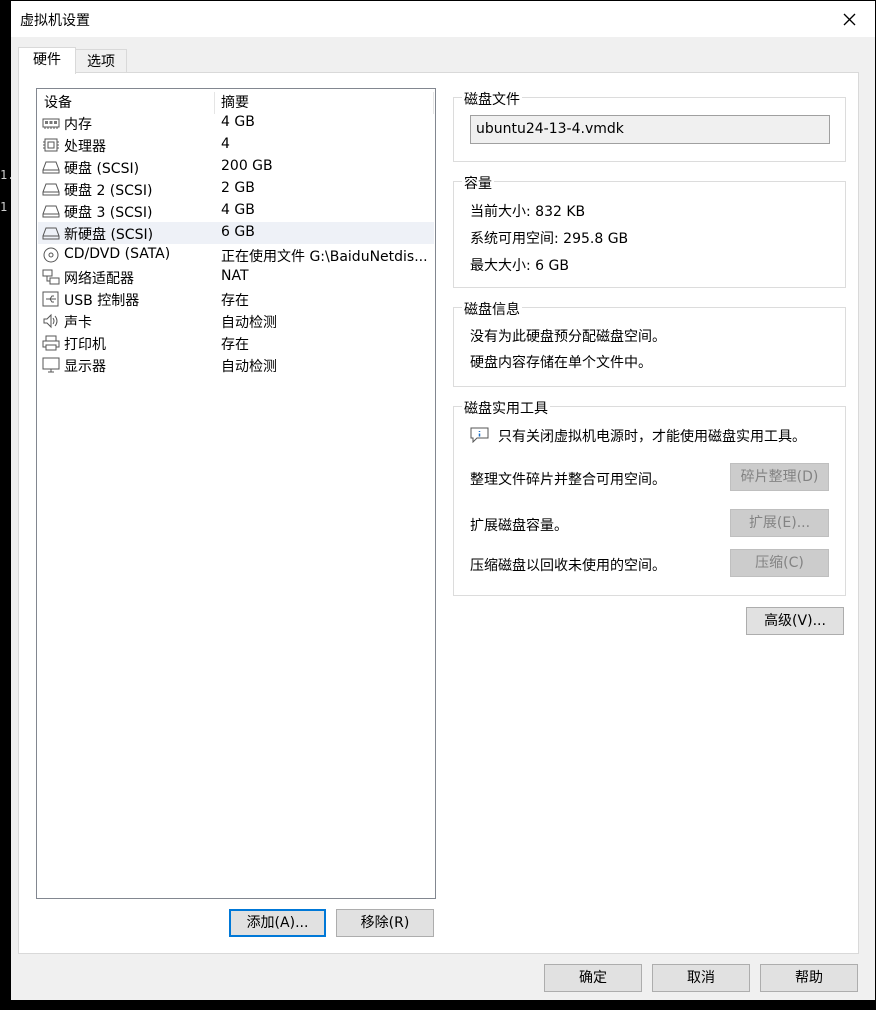 The image size is (876, 1010). Describe the element at coordinates (58, 102) in the screenshot. I see `column-header-device: 设备` at that location.